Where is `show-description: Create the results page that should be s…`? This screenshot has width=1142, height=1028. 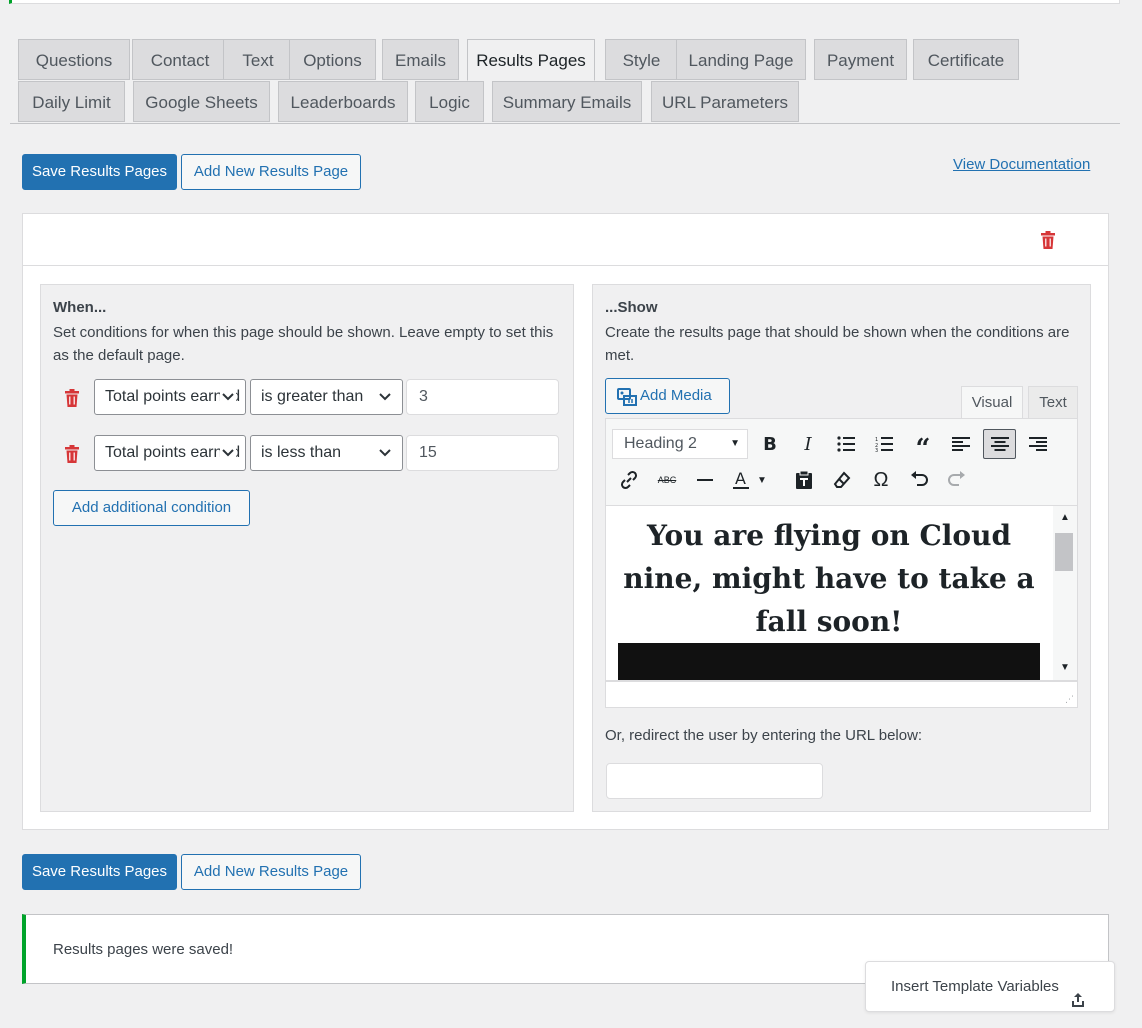 show-description: Create the results page that should be s… is located at coordinates (840, 344).